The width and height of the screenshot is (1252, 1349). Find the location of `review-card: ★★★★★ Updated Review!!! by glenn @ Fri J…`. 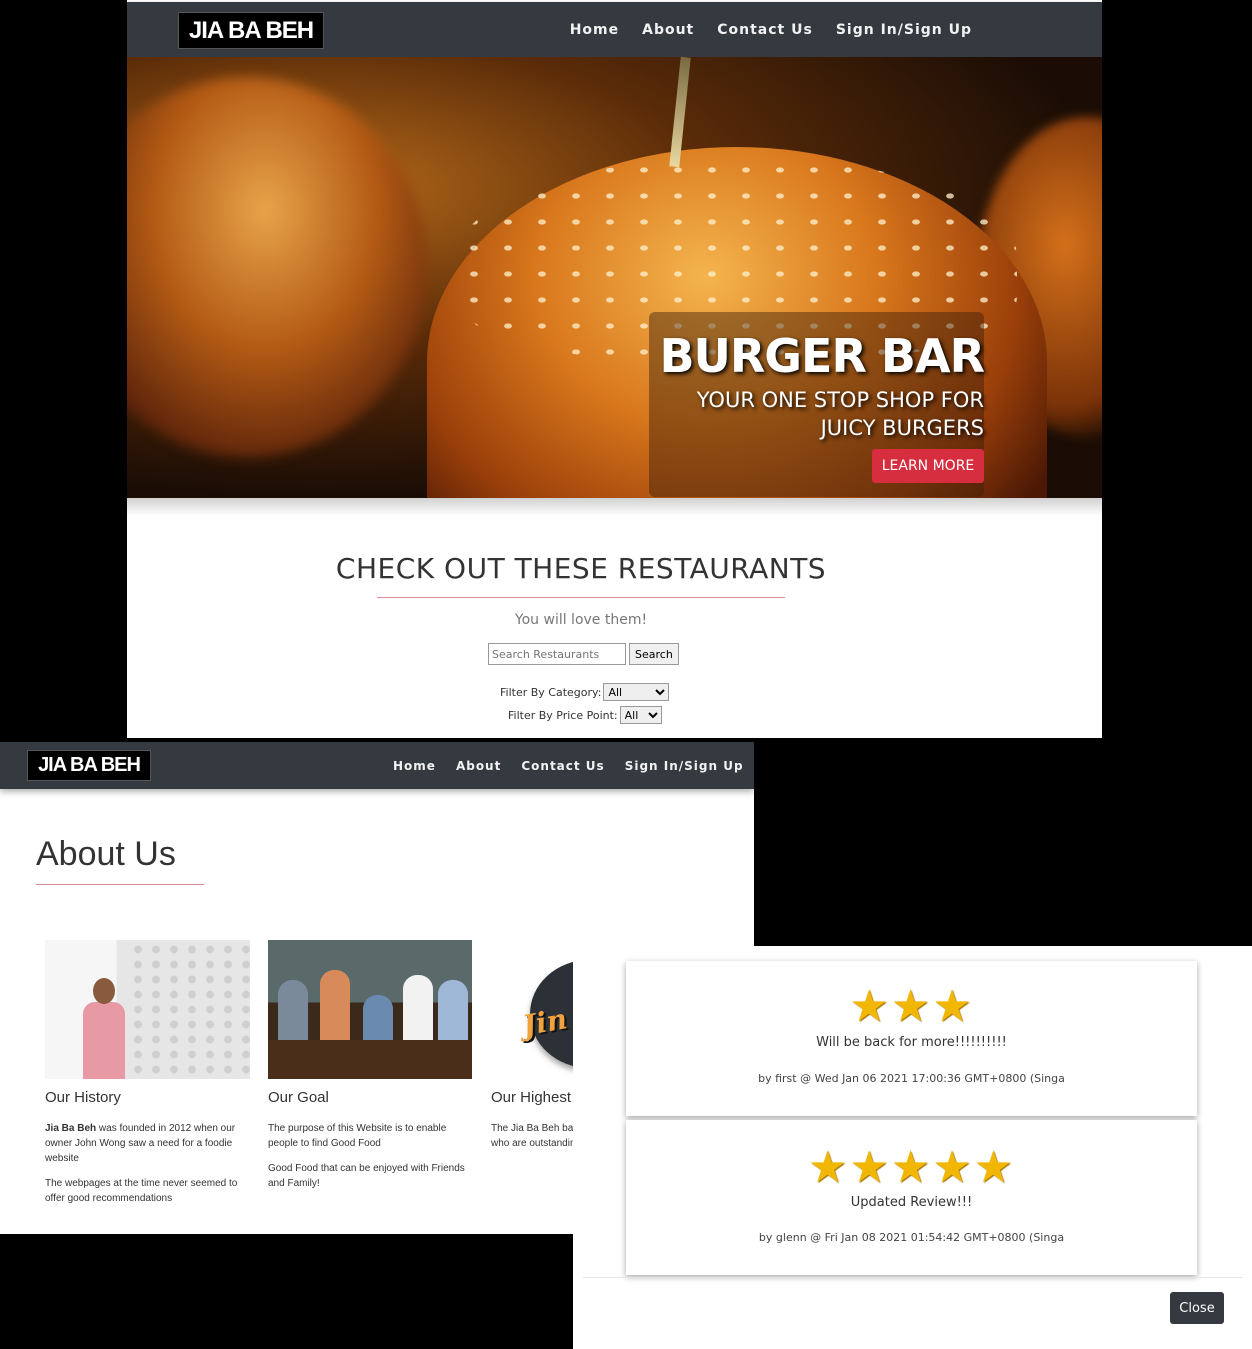

review-card: ★★★★★ Updated Review!!! by glenn @ Fri J… is located at coordinates (911, 1197).